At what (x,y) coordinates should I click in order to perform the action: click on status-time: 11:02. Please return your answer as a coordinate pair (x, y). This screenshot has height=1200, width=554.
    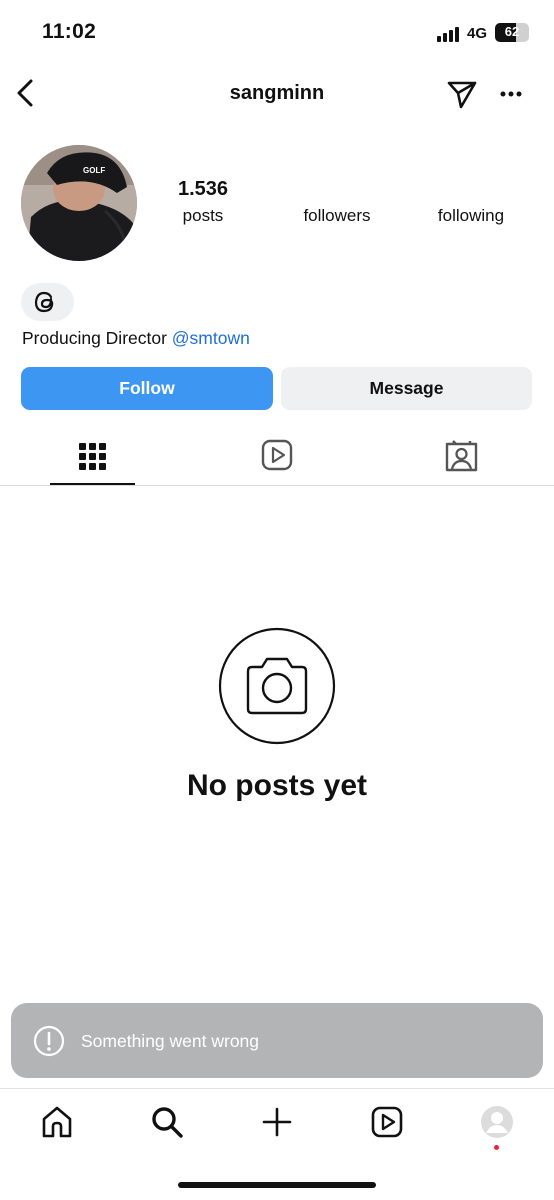
    Looking at the image, I should click on (69, 31).